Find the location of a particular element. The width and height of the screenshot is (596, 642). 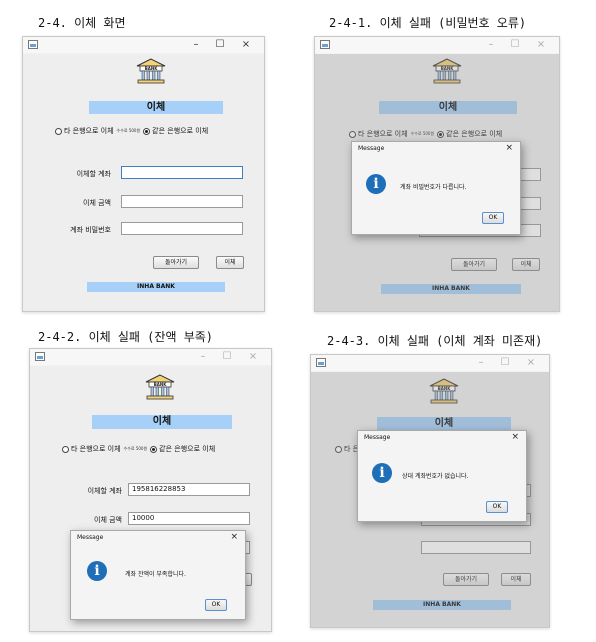

message-dialog: Message × i 계좌 잔액이 부족합니다. OK is located at coordinates (158, 575).